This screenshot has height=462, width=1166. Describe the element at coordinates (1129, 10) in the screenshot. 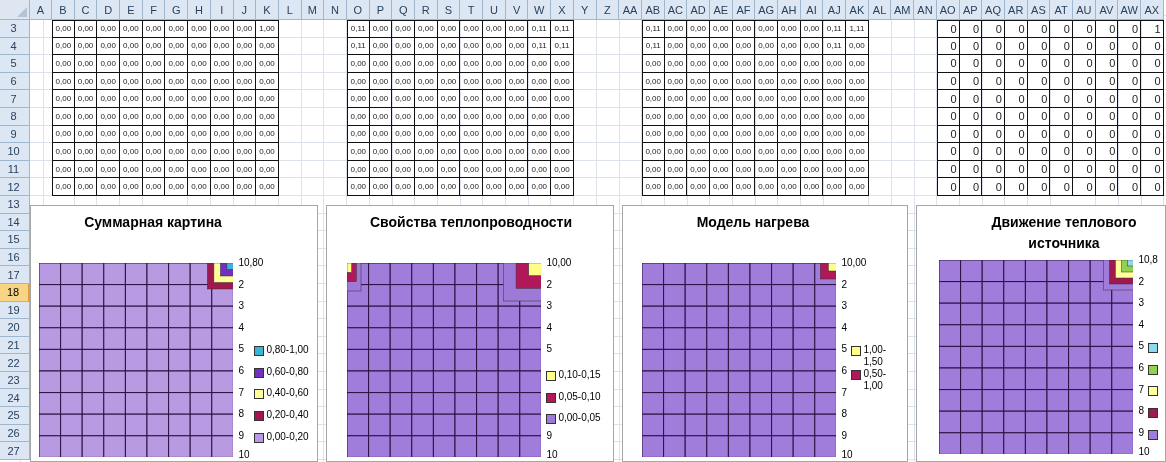

I see `column-header: AW` at that location.